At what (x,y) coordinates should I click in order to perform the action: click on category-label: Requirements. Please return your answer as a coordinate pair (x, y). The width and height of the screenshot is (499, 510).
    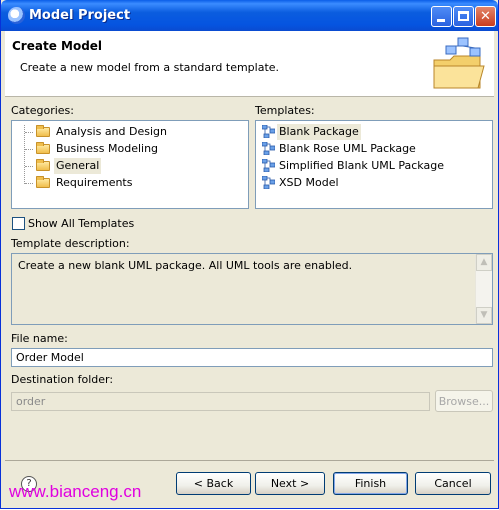
    Looking at the image, I should click on (94, 182).